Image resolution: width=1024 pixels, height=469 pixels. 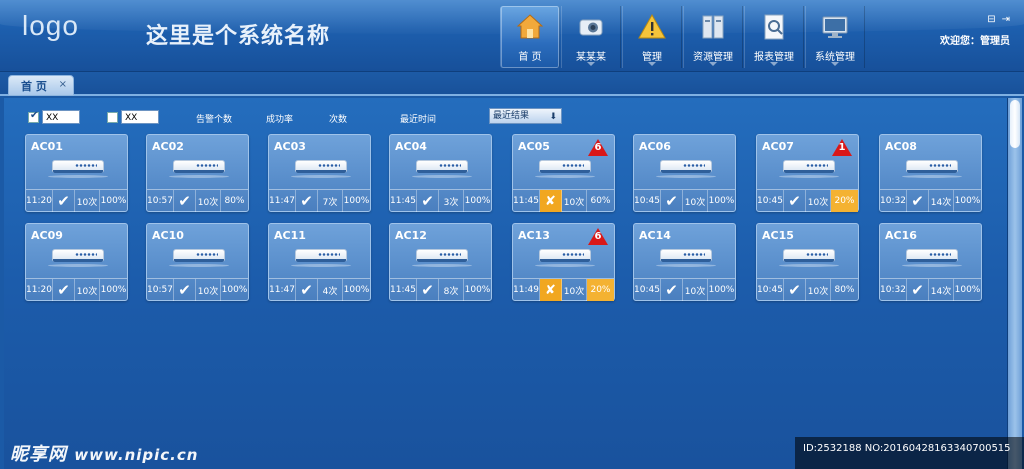 I want to click on nav-system: 系统管理, so click(x=835, y=37).